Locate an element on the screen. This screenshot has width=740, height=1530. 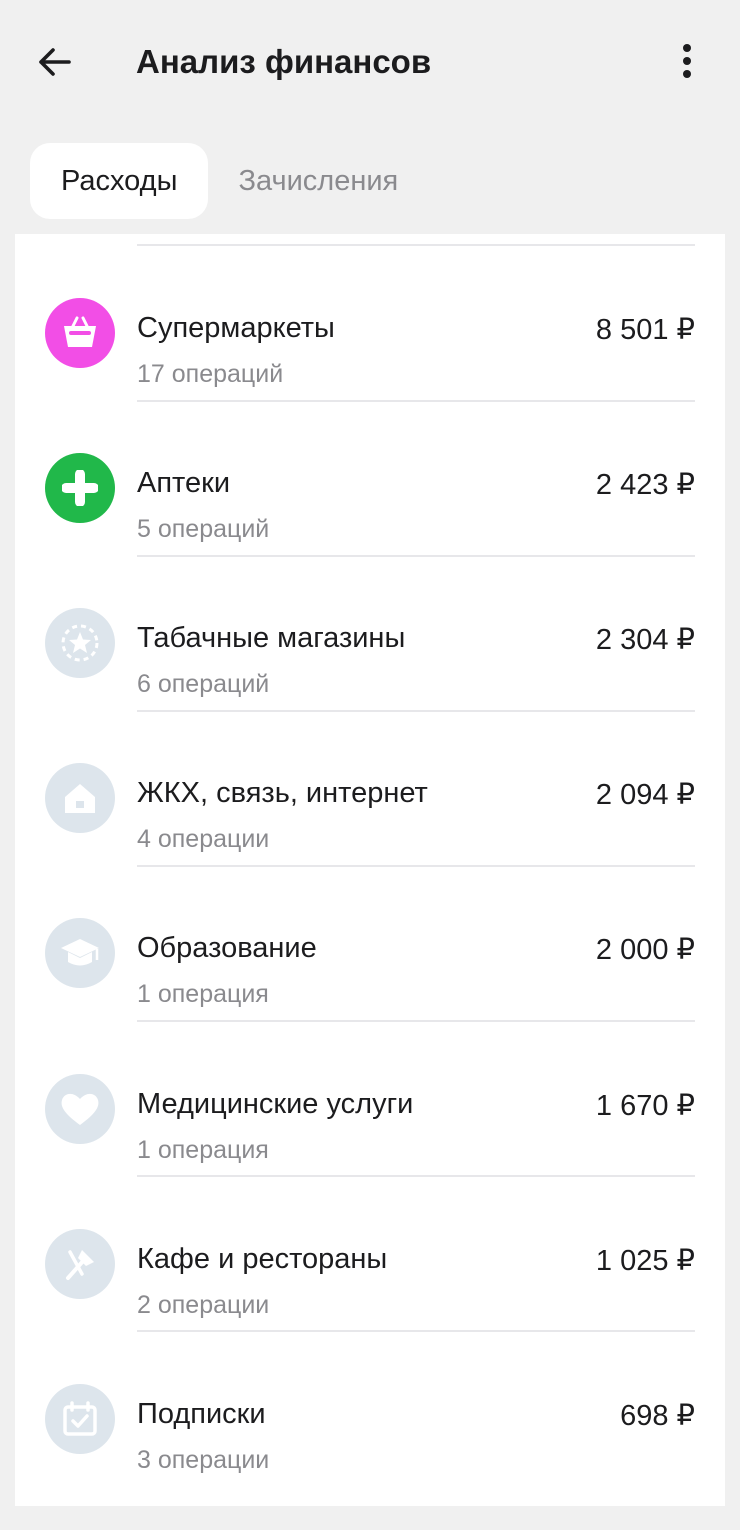
category-amount: 2 304 ₽ is located at coordinates (645, 640).